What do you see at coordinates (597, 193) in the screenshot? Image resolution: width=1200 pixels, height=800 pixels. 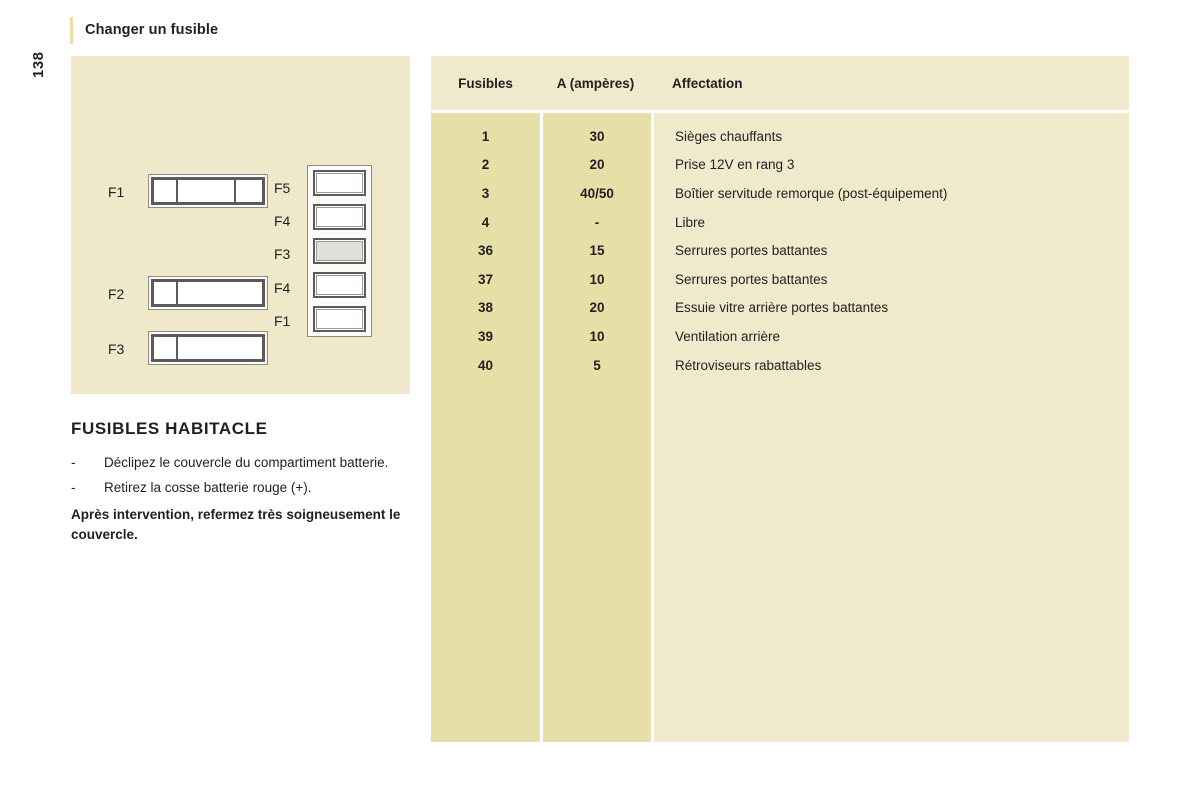 I see `cell-amperes: 40/50` at bounding box center [597, 193].